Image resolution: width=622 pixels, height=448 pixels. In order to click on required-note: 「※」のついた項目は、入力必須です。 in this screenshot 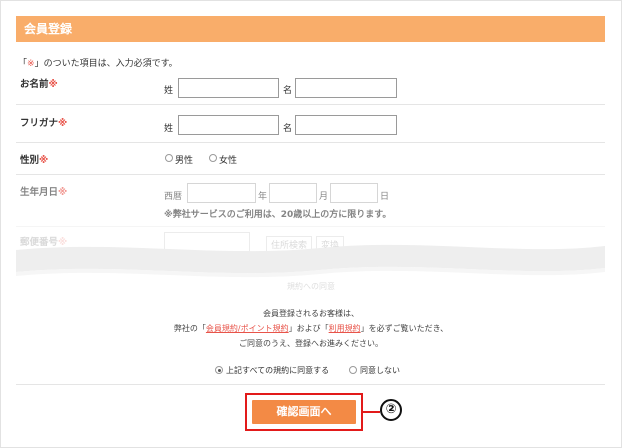, I will do `click(98, 64)`.